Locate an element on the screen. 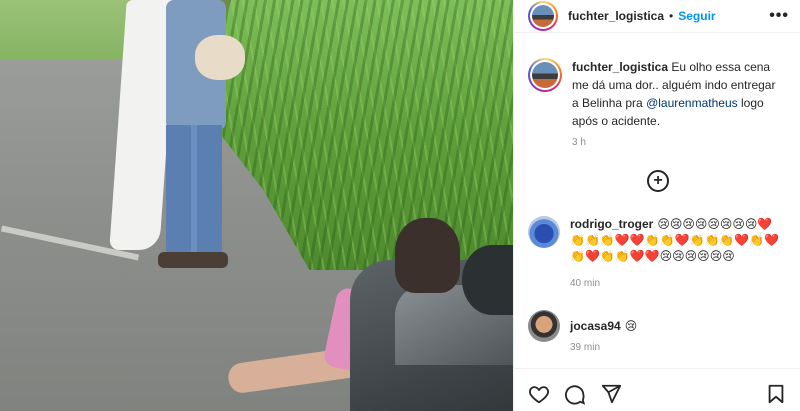  seated-person-head is located at coordinates (427, 255).